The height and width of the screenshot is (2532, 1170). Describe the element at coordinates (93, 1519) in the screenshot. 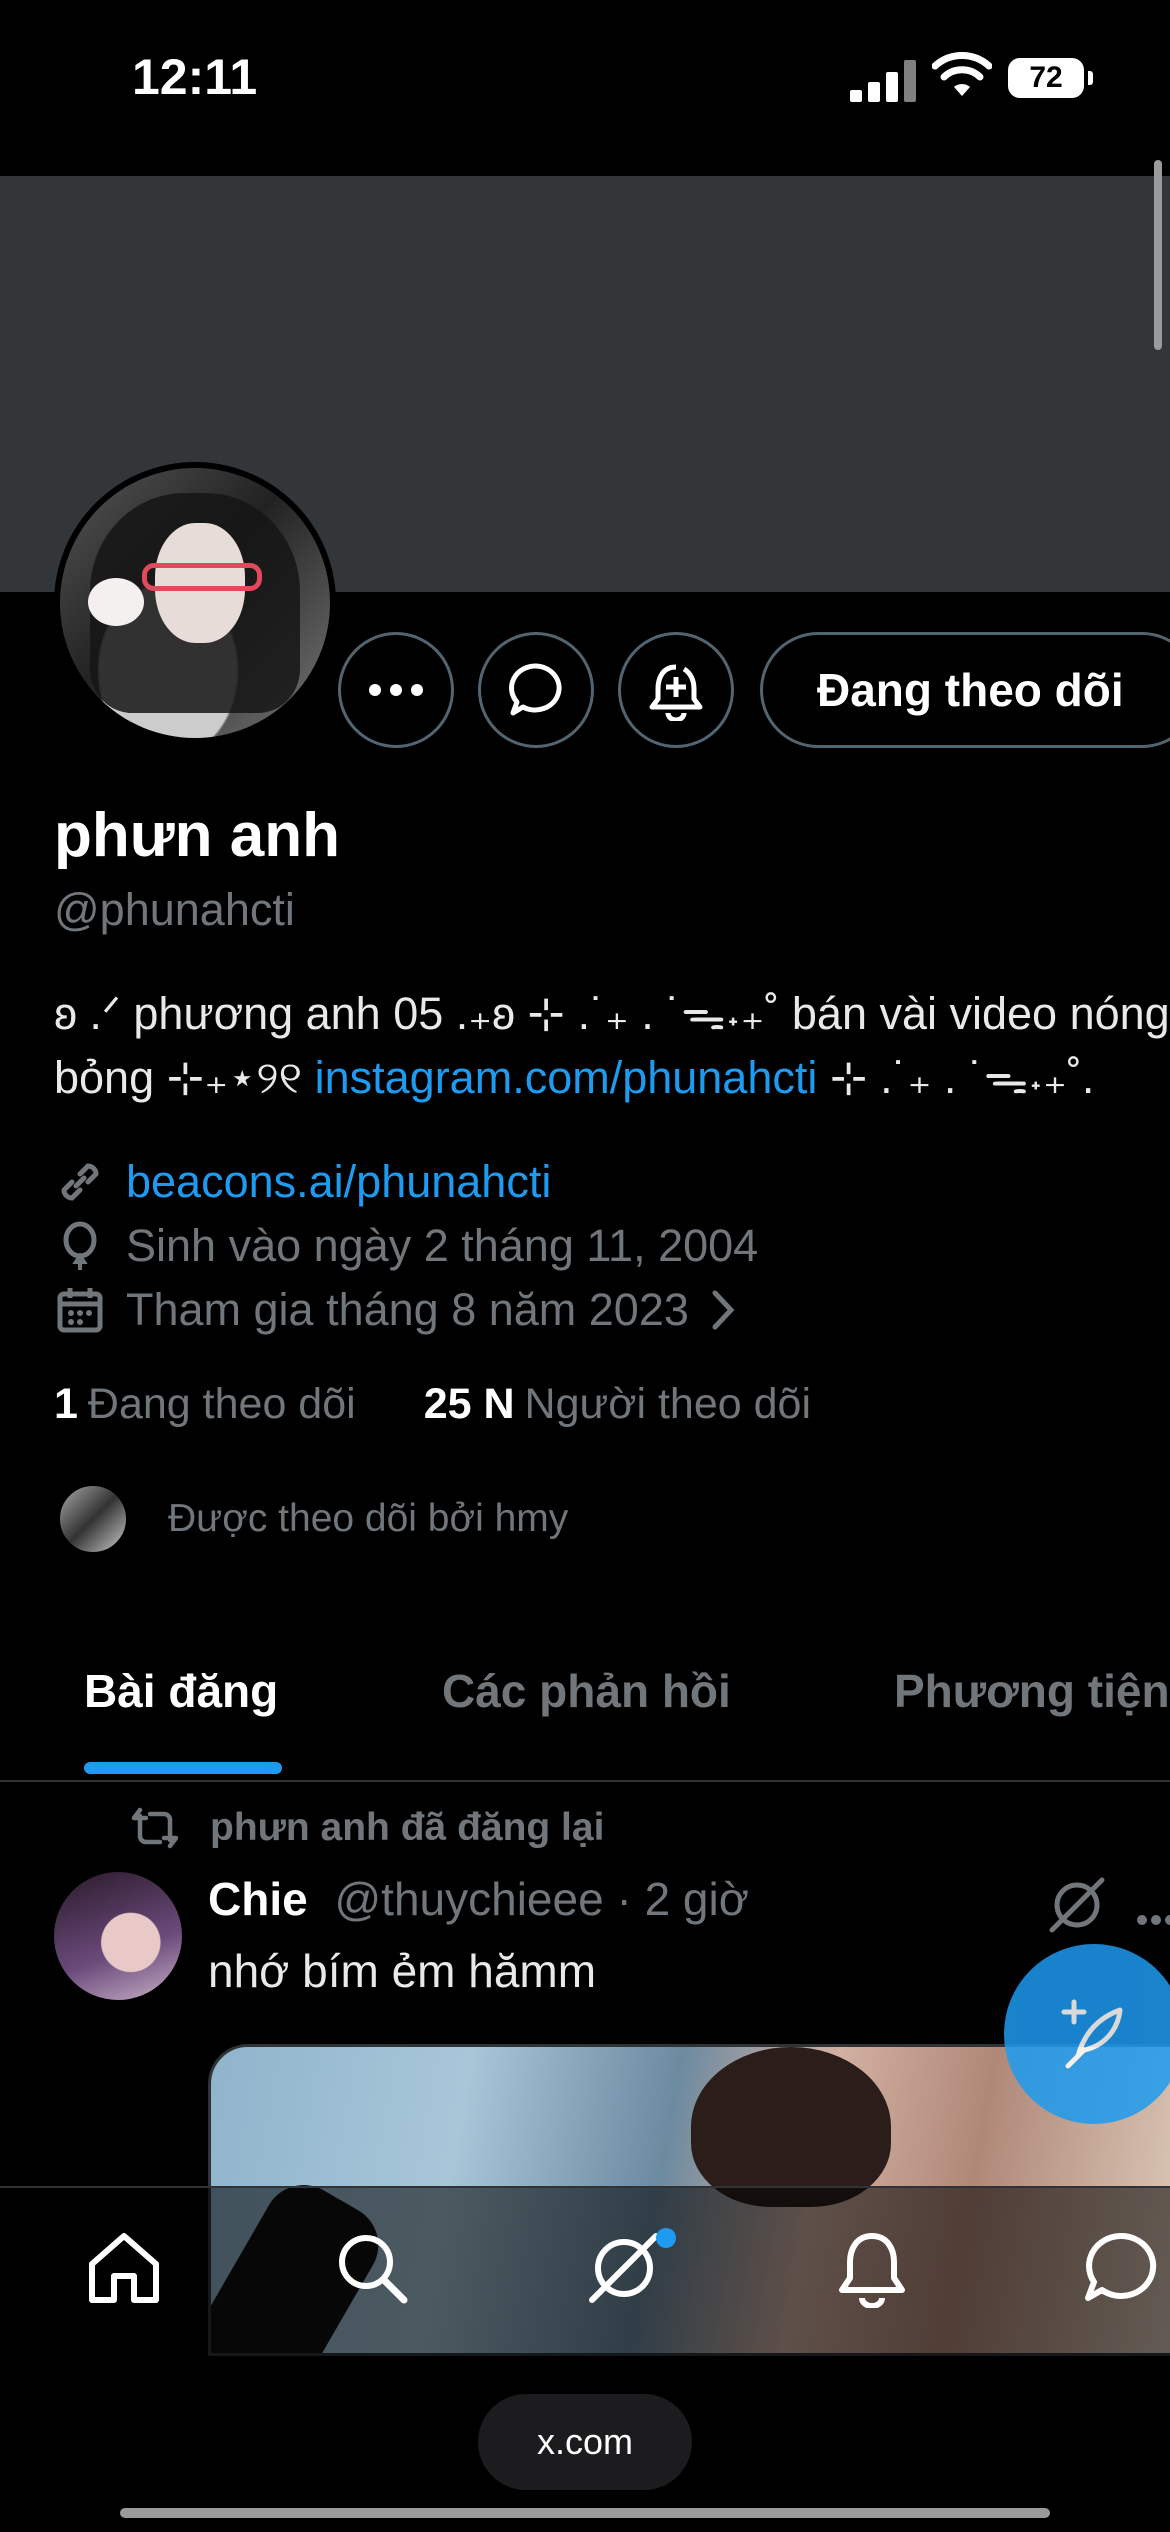

I see `follower-mini-avatar` at that location.